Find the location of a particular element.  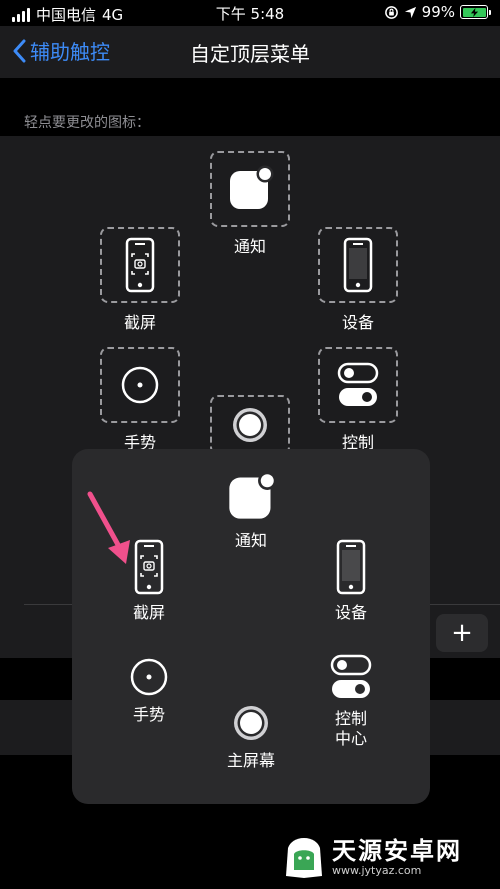

menu-item-control-center: 控制 中心 is located at coordinates (351, 701).